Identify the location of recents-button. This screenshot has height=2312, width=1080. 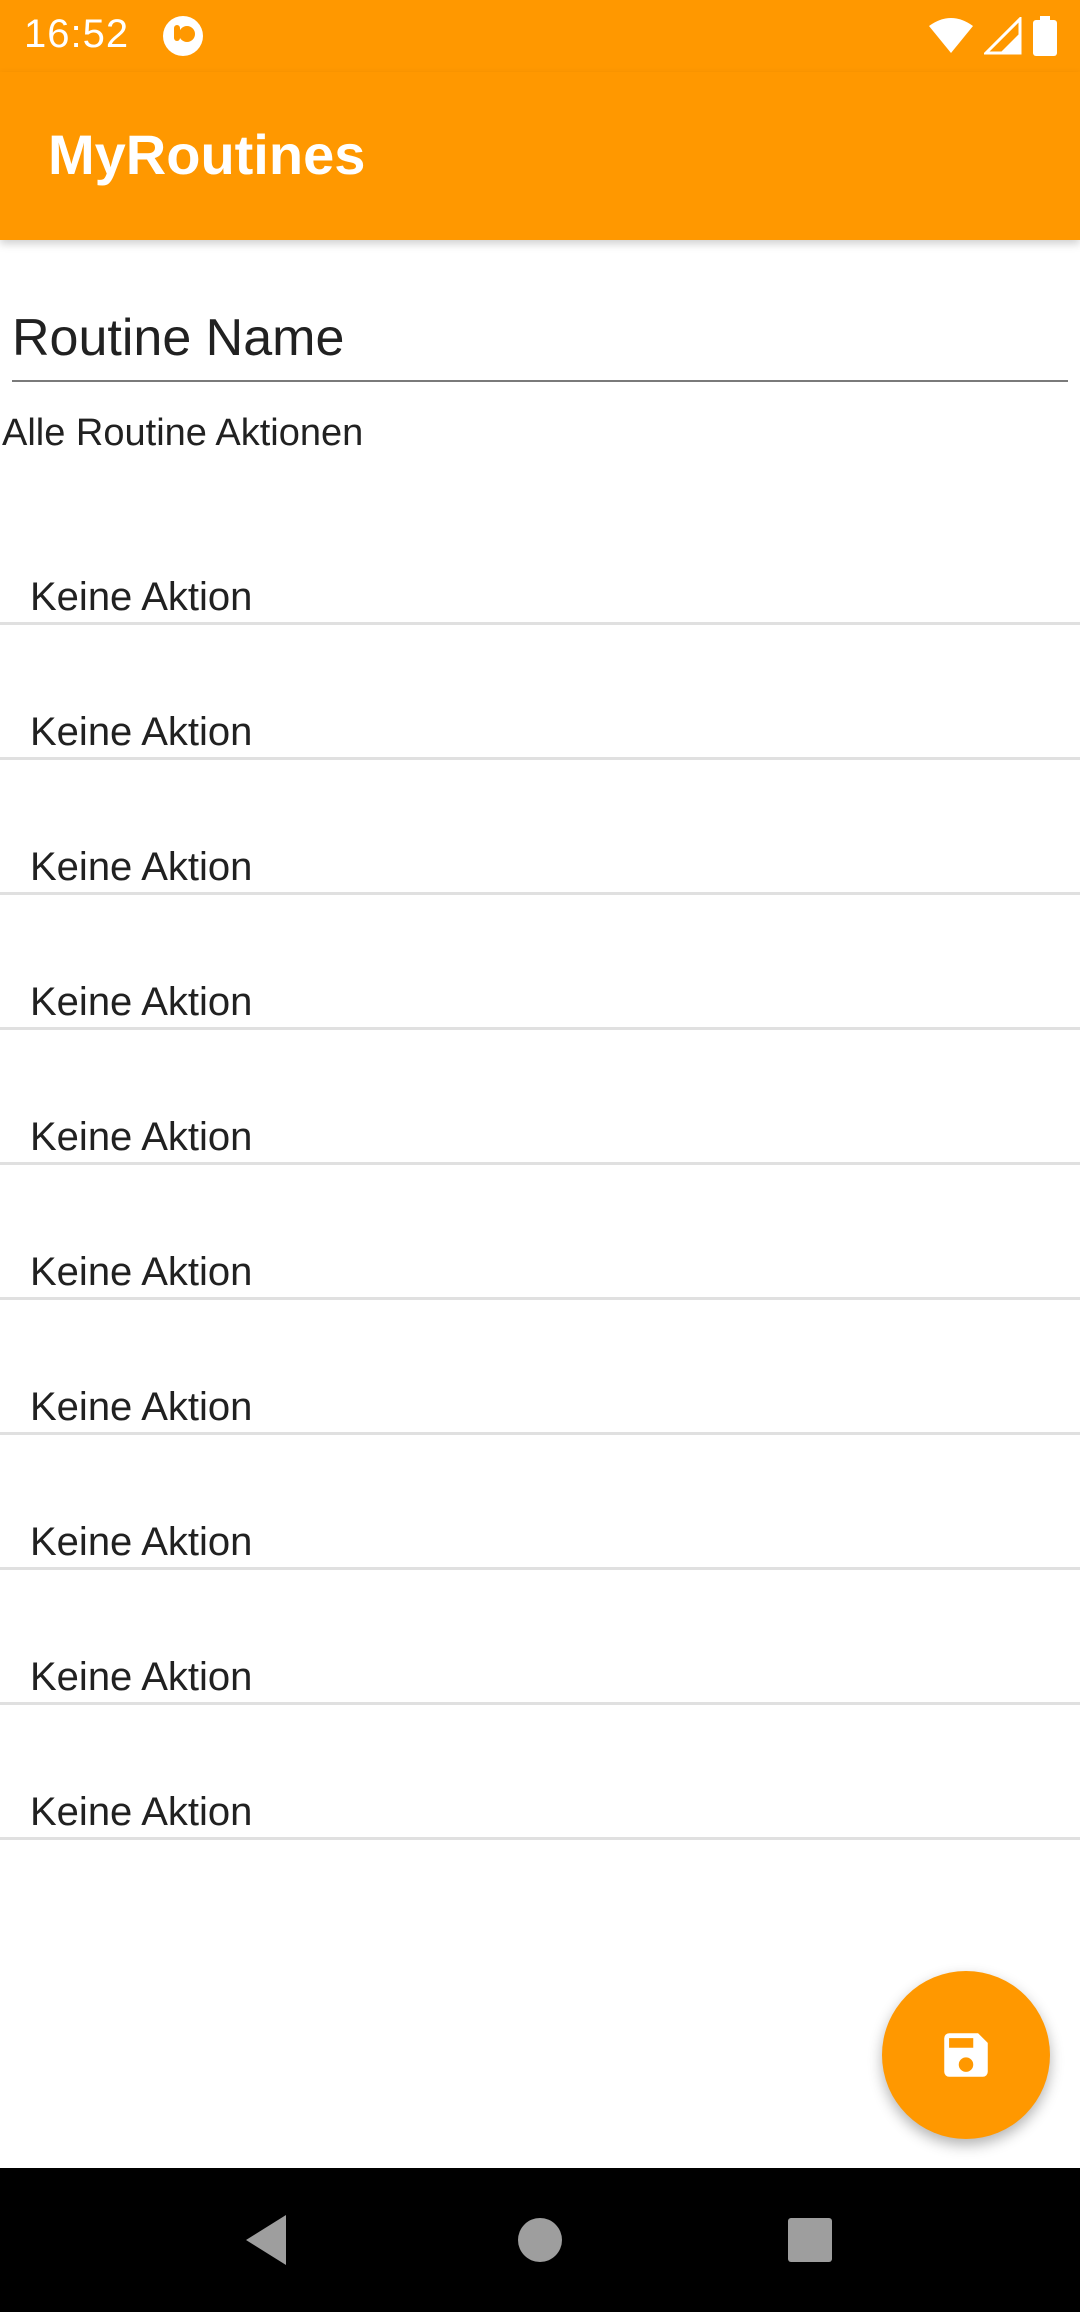
(810, 2240).